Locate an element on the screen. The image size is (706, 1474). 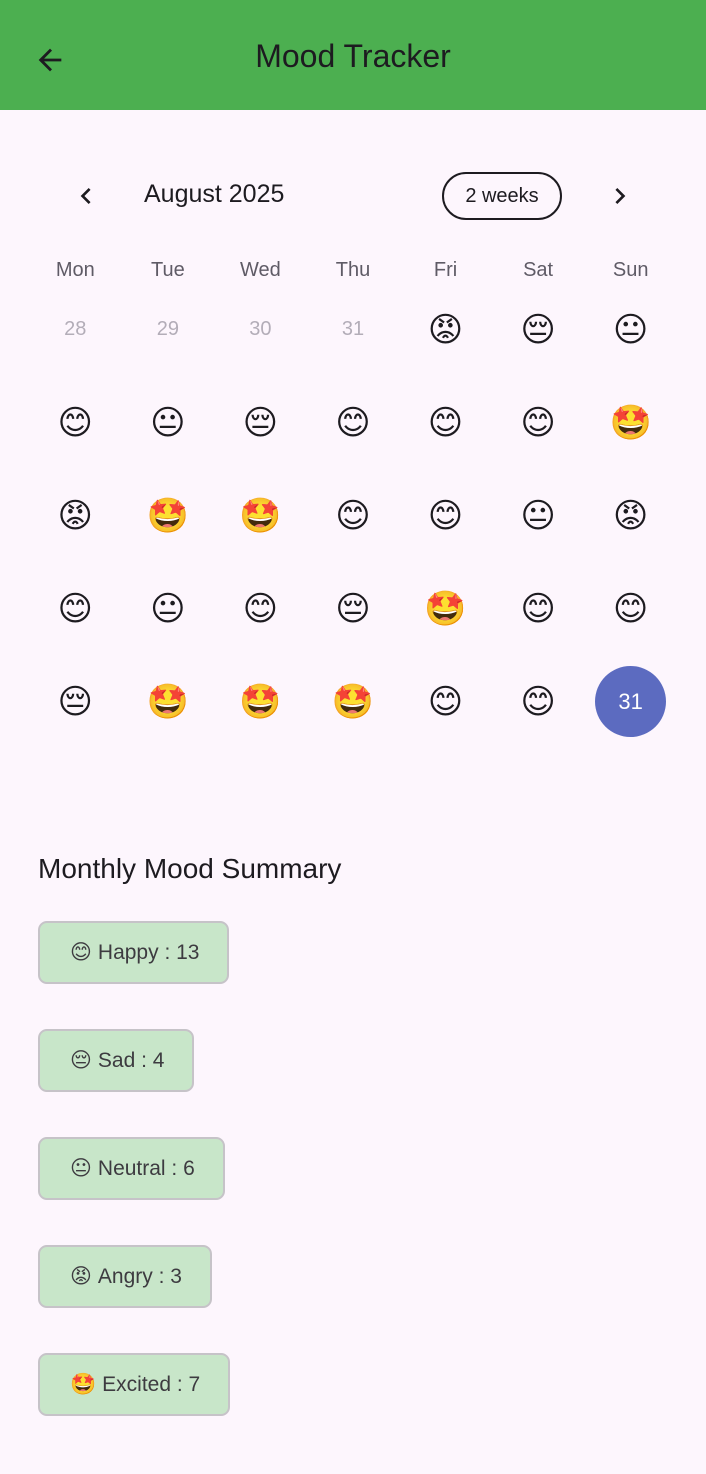
mood-summary-chip: 😊 Happy : 13 is located at coordinates (134, 952).